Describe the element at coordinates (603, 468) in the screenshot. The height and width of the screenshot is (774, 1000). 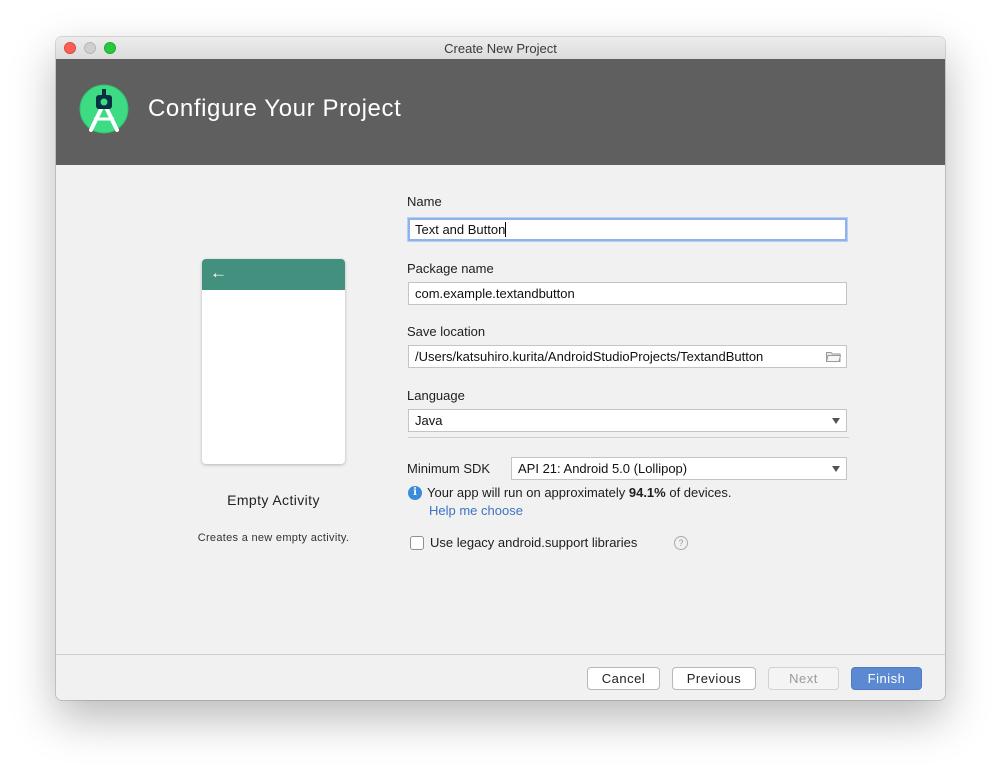
I see `minimum-sdk-value: API 21: Android 5.0 (Lollipop)` at that location.